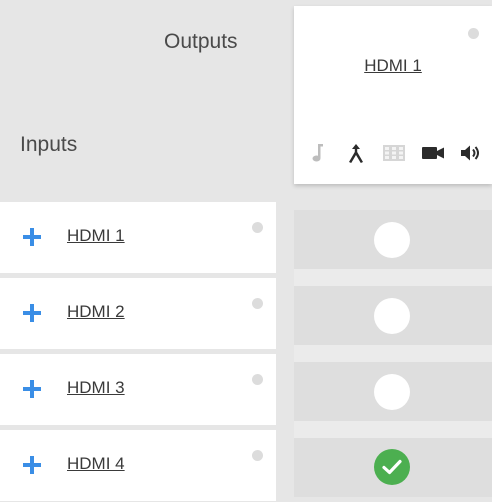  I want to click on speaker-icon, so click(471, 153).